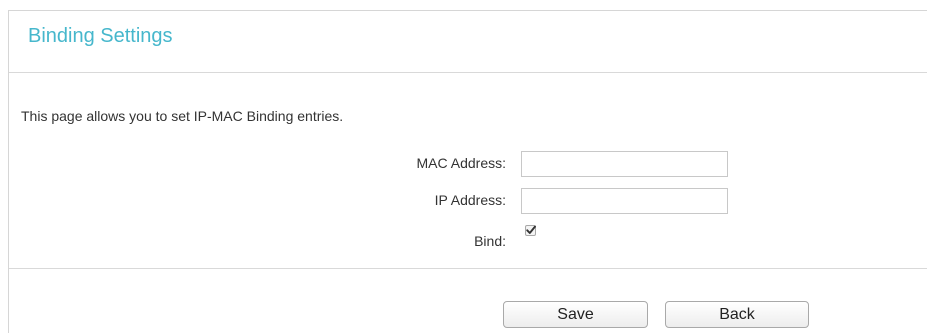 The height and width of the screenshot is (333, 927). What do you see at coordinates (468, 72) in the screenshot?
I see `title-divider` at bounding box center [468, 72].